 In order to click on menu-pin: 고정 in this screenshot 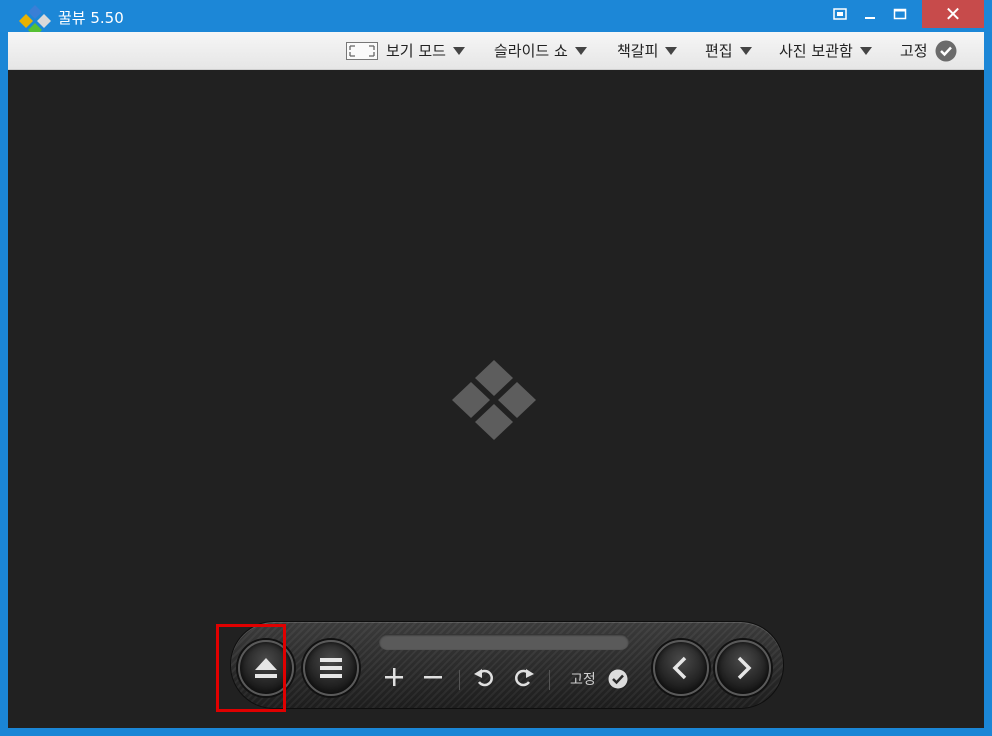, I will do `click(928, 50)`.